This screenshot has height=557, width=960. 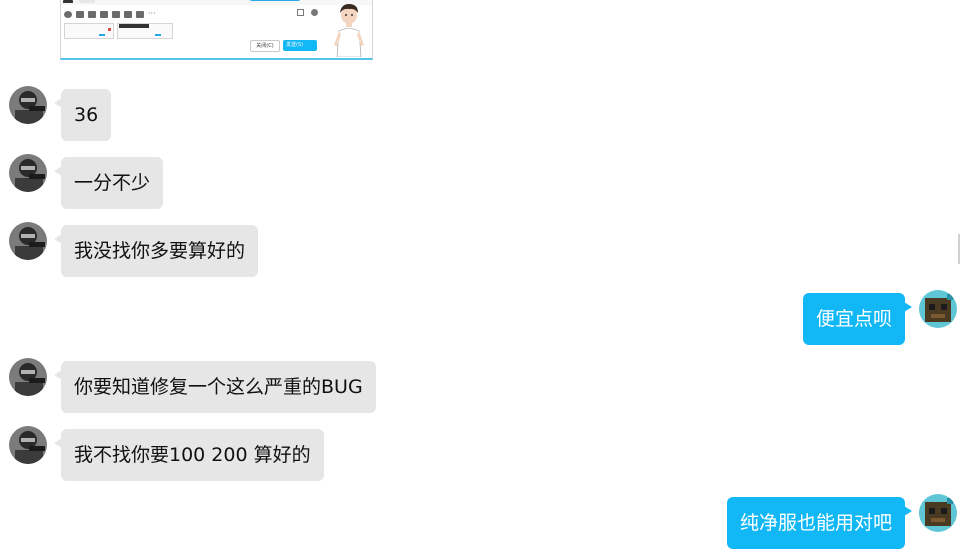 I want to click on screenshot-right-icons, so click(x=307, y=12).